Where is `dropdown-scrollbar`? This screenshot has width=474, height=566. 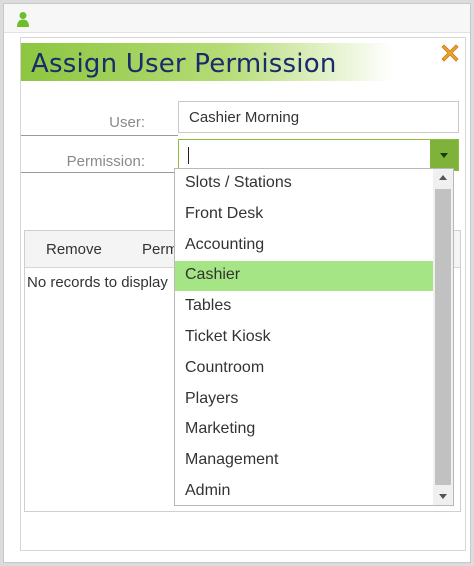 dropdown-scrollbar is located at coordinates (443, 337).